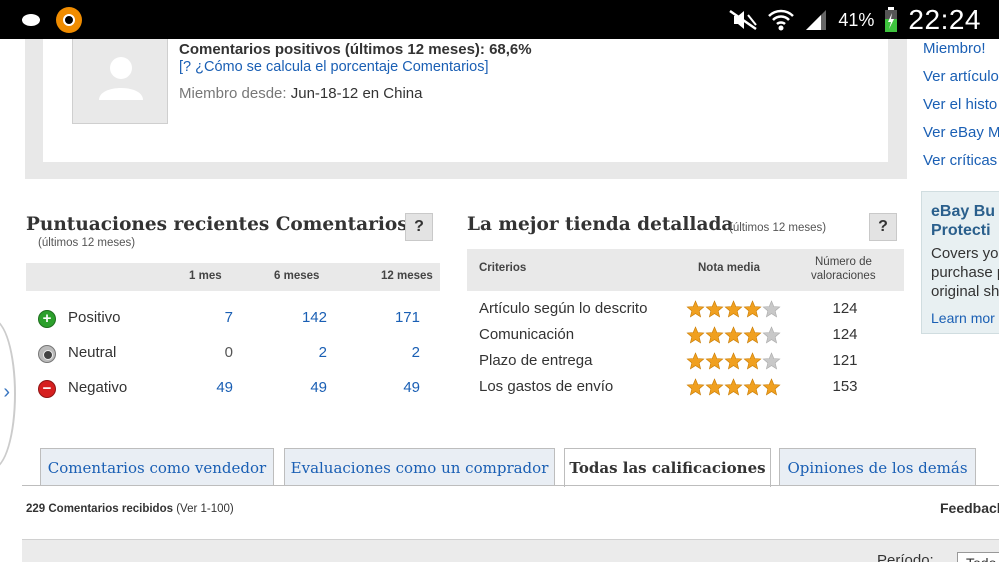 This screenshot has height=562, width=999. Describe the element at coordinates (600, 224) in the screenshot. I see `detailed-ratings-title: La mejor tienda detallada` at that location.